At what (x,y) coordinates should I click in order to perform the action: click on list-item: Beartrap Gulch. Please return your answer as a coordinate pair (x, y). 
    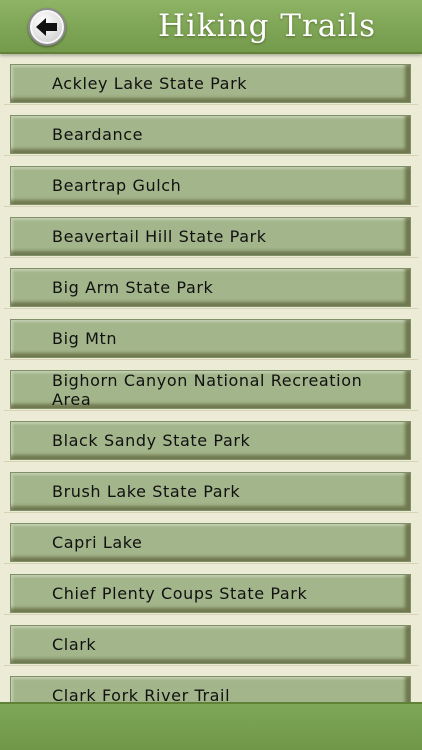
    Looking at the image, I should click on (211, 181).